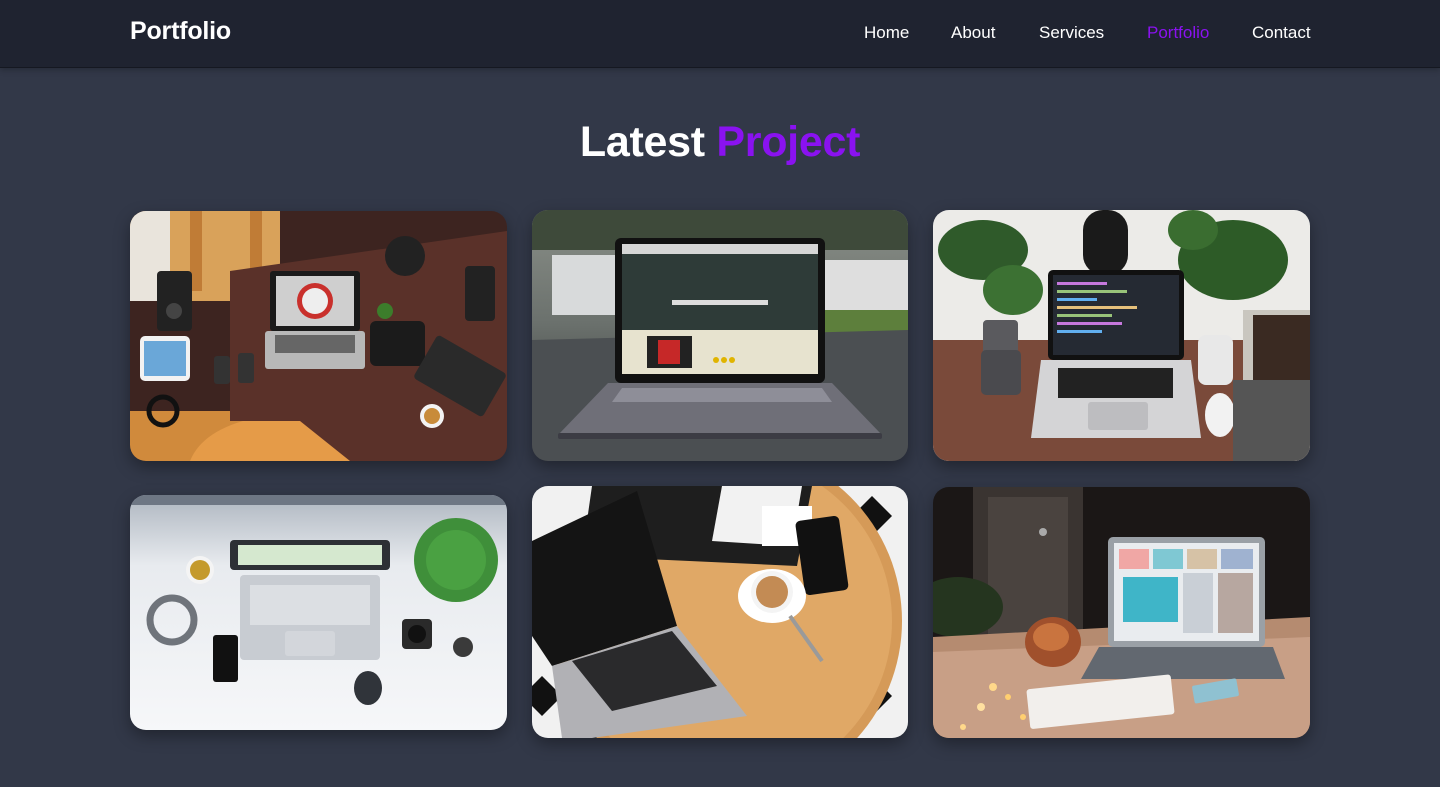 This screenshot has width=1440, height=787. I want to click on nav-link-home: Home, so click(886, 33).